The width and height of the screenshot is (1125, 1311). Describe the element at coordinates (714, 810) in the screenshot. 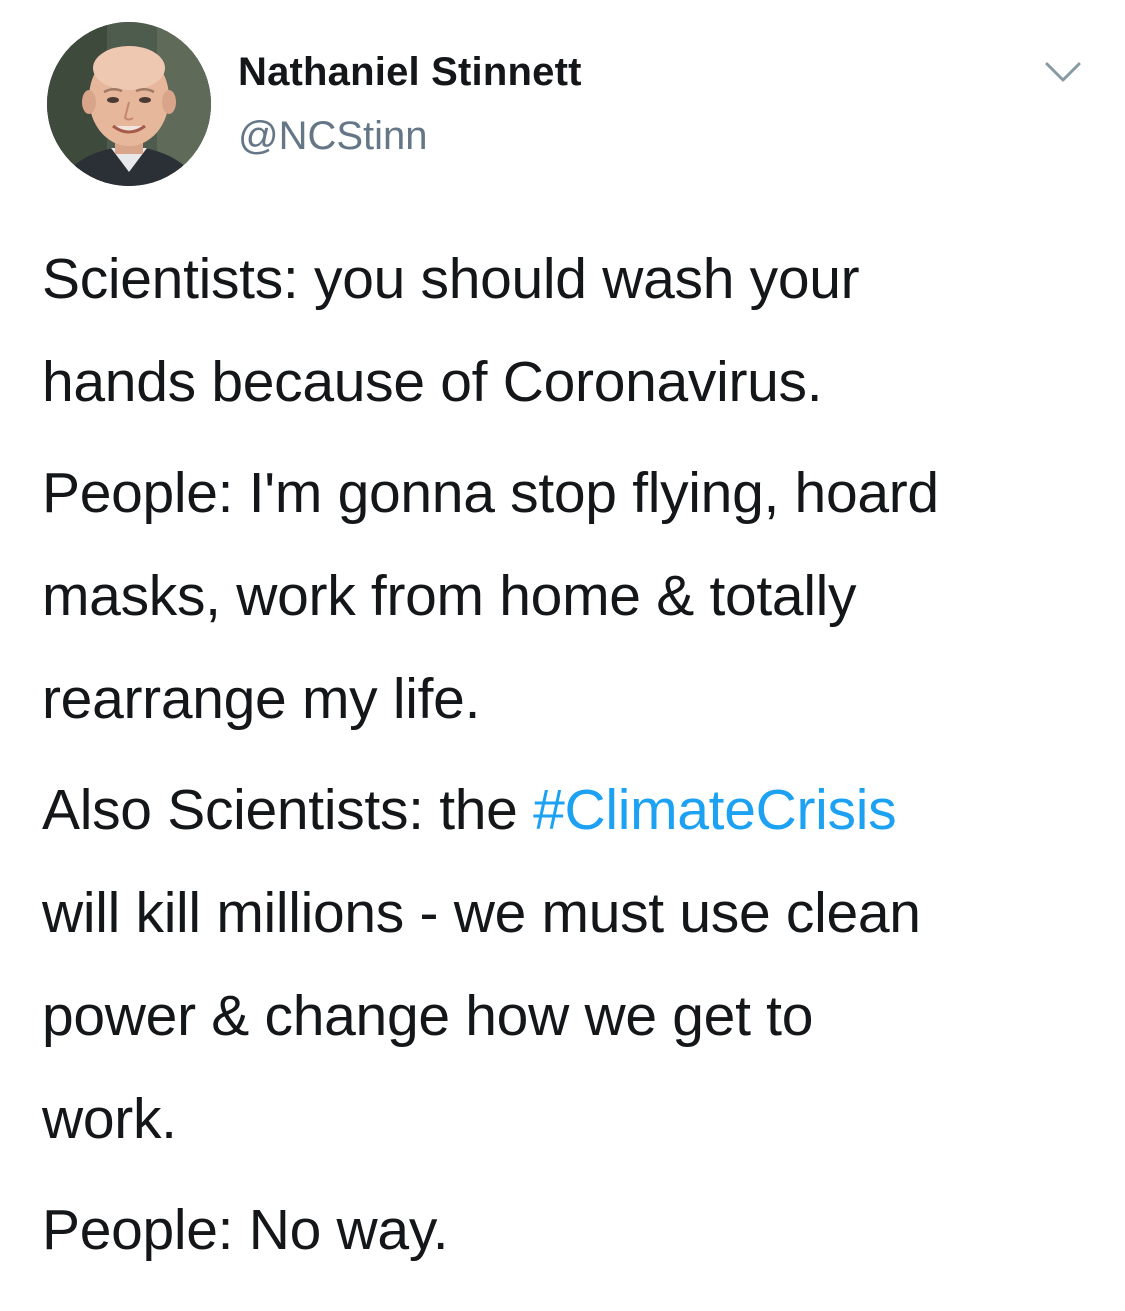

I see `hashtag-link: #ClimateCrisis` at that location.